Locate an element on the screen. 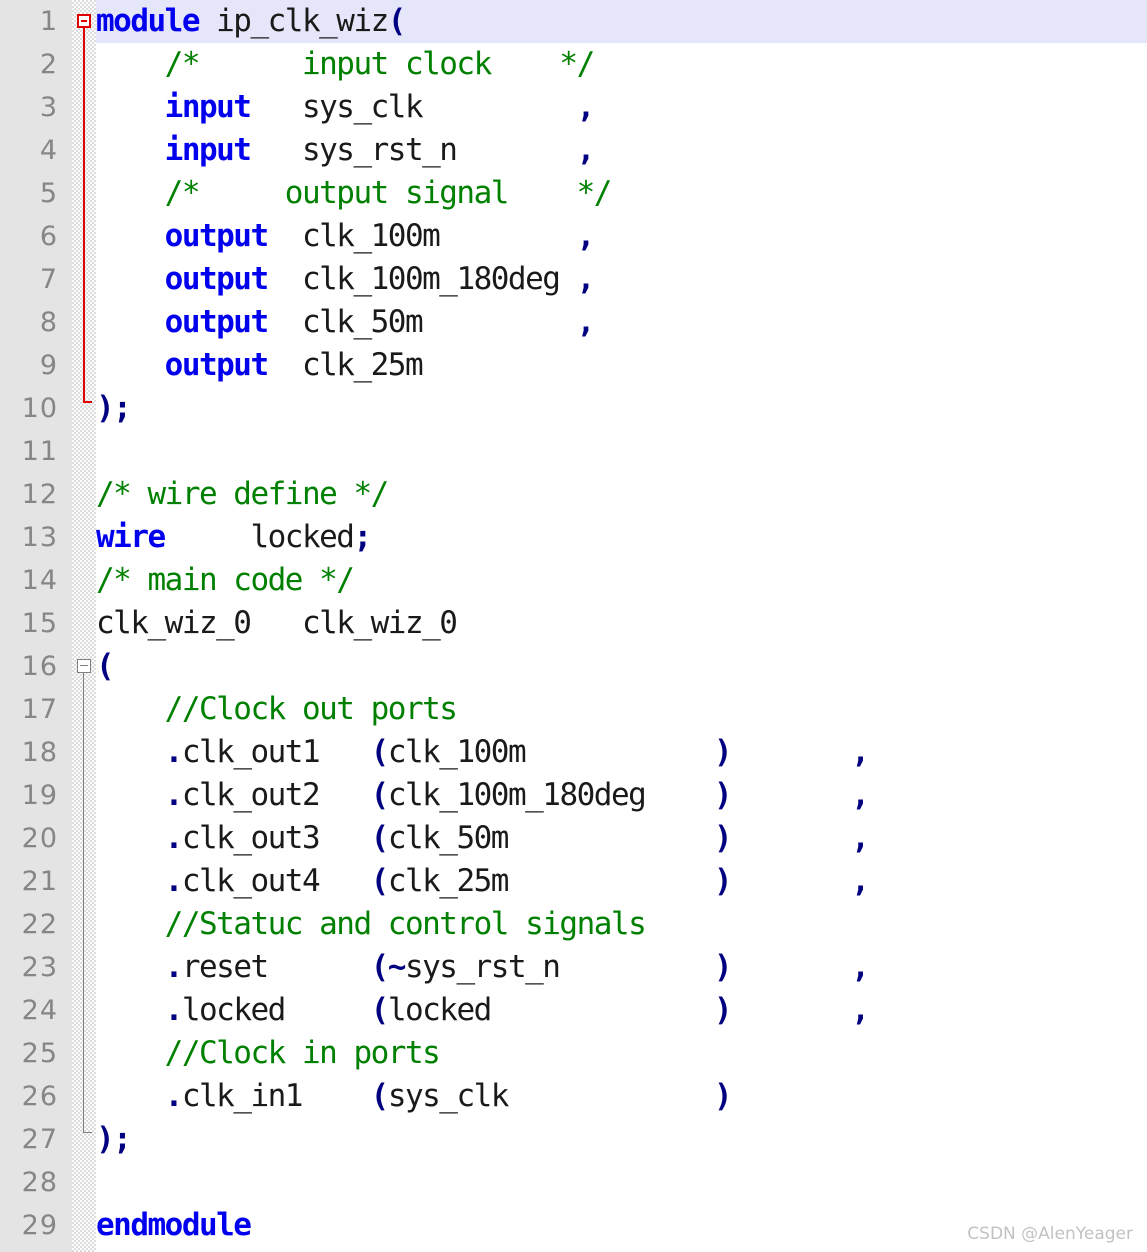 The height and width of the screenshot is (1252, 1147). line-number: 28 is located at coordinates (39, 1182).